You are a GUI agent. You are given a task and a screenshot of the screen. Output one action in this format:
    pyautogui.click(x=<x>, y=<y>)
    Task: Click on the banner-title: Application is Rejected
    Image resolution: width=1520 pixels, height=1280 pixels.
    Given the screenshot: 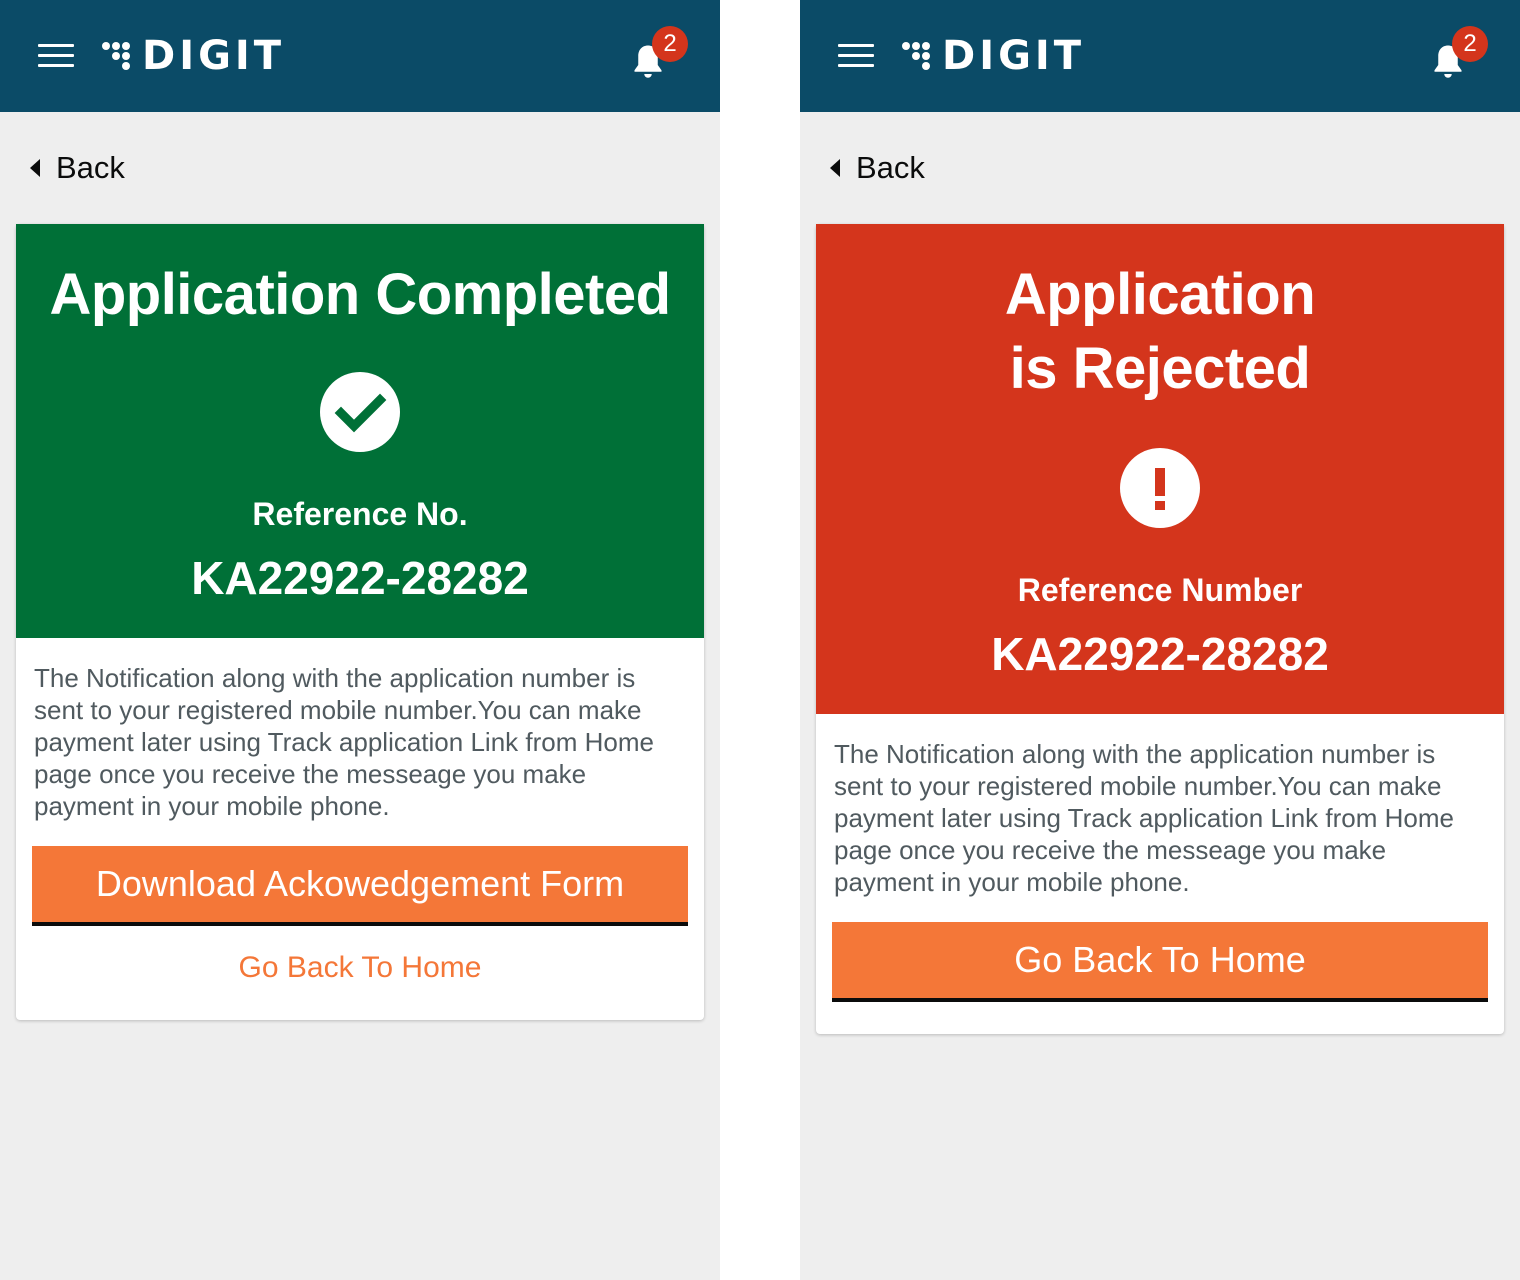 What is the action you would take?
    pyautogui.click(x=1160, y=332)
    